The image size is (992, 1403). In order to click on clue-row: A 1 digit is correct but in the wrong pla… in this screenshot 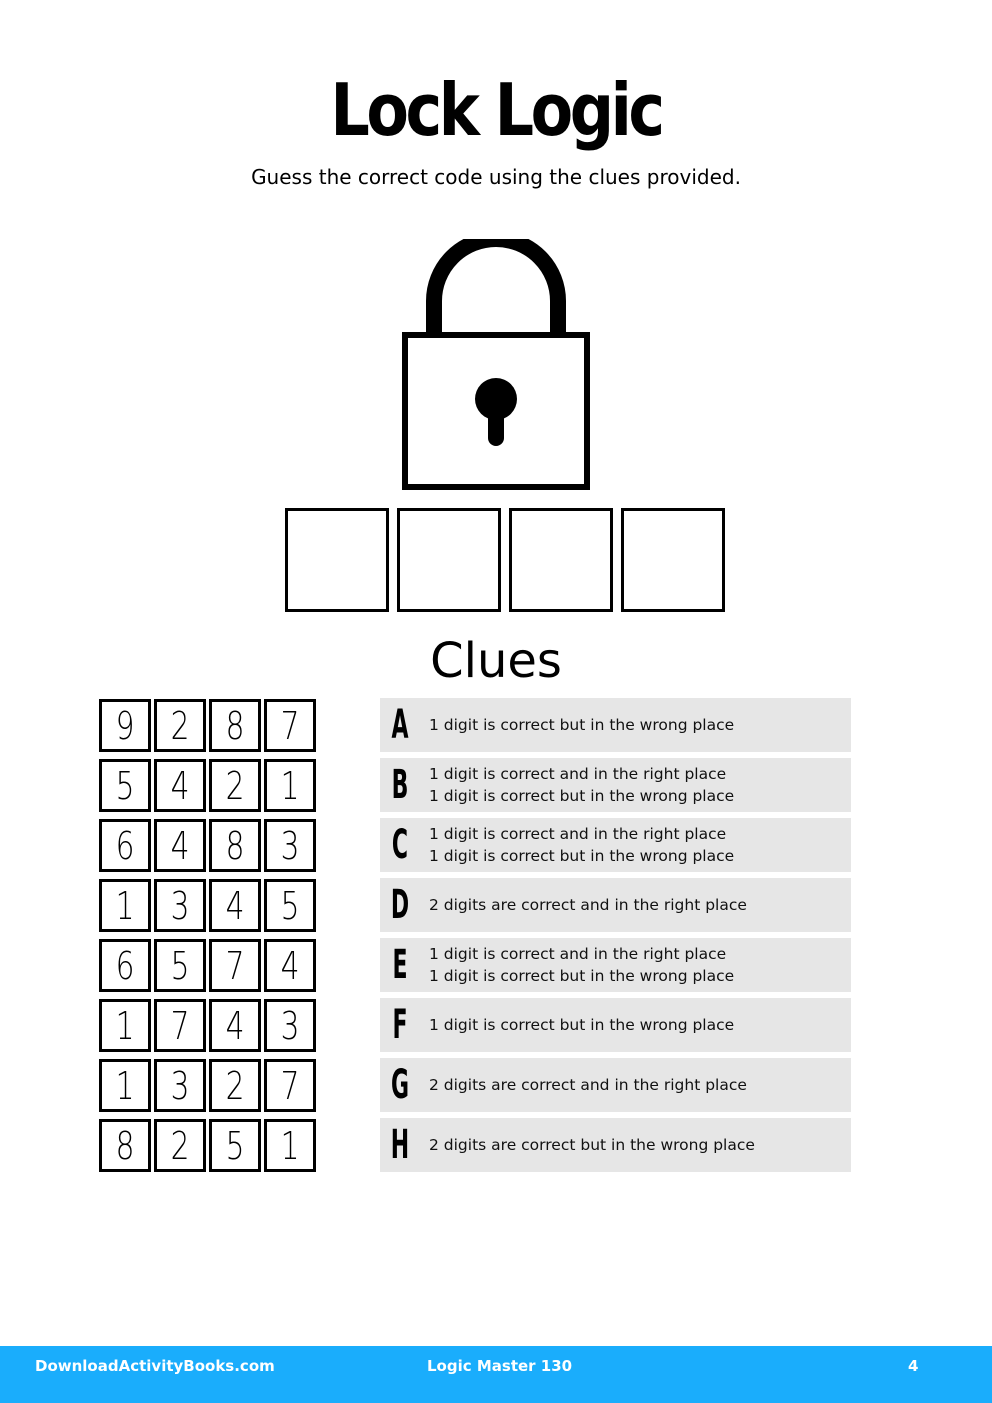, I will do `click(615, 725)`.